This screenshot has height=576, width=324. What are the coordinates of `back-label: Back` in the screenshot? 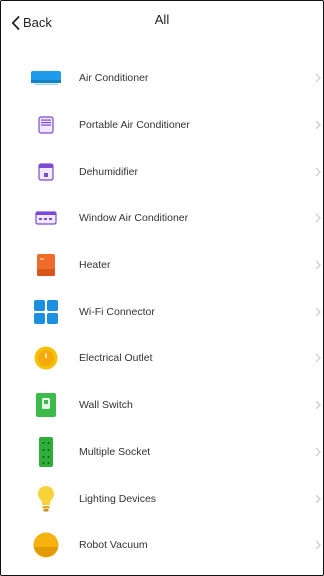 It's located at (37, 22).